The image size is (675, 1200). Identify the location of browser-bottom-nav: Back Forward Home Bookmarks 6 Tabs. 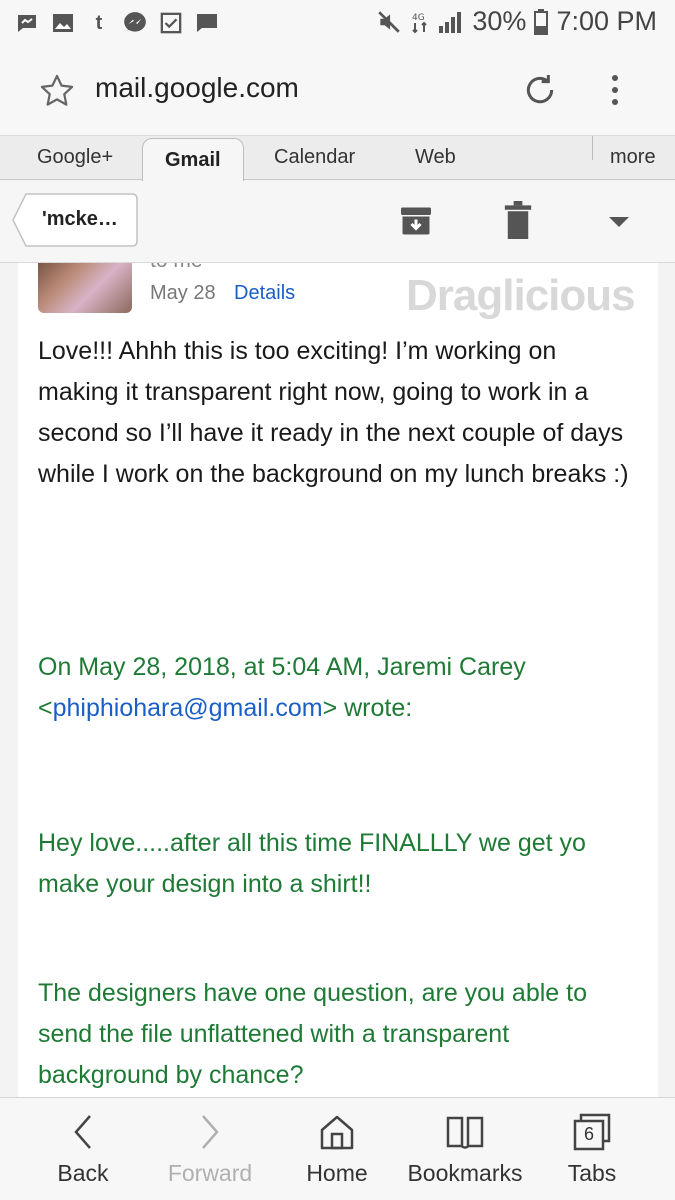
(337, 1148).